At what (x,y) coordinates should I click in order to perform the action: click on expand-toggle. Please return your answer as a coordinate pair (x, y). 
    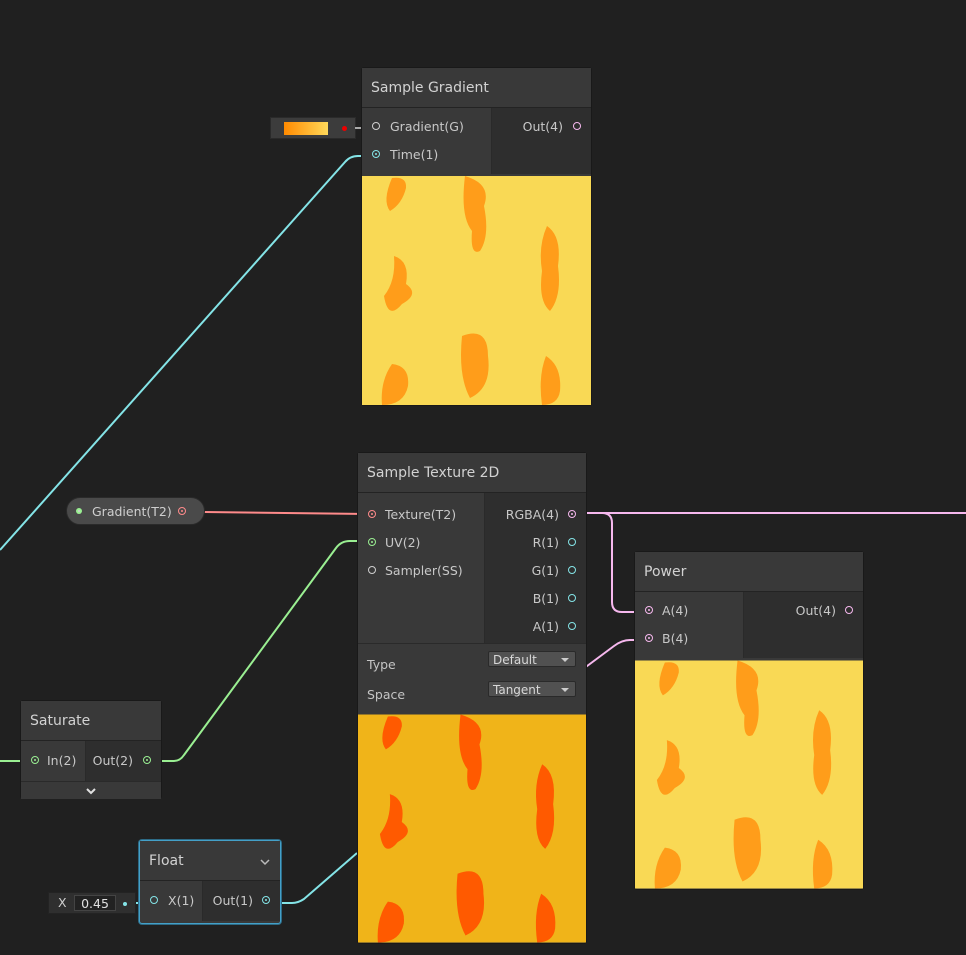
    Looking at the image, I should click on (91, 790).